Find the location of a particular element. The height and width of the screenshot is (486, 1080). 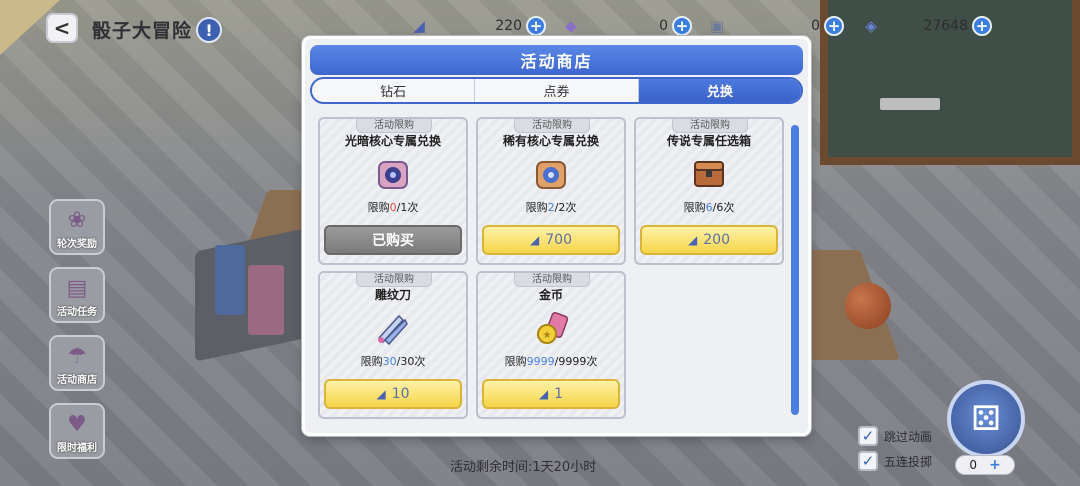

background-eraser is located at coordinates (910, 104).